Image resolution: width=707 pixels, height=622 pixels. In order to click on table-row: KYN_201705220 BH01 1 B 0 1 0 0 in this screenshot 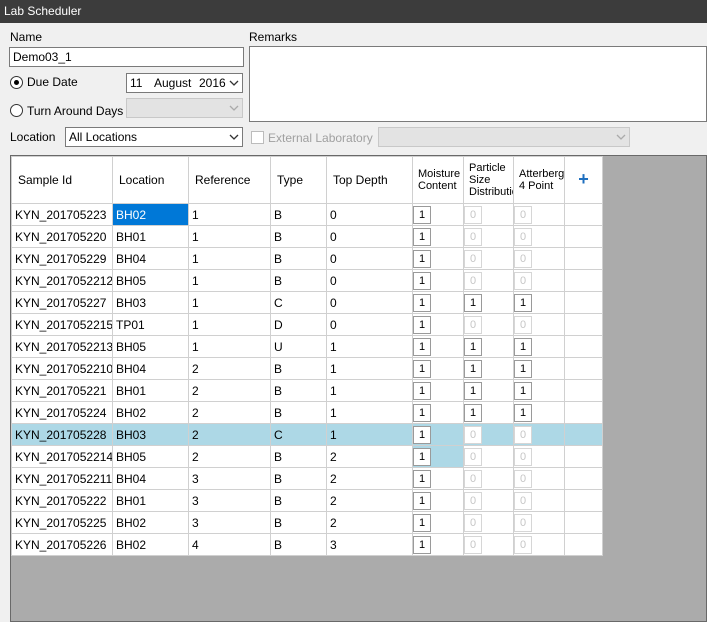, I will do `click(307, 236)`.